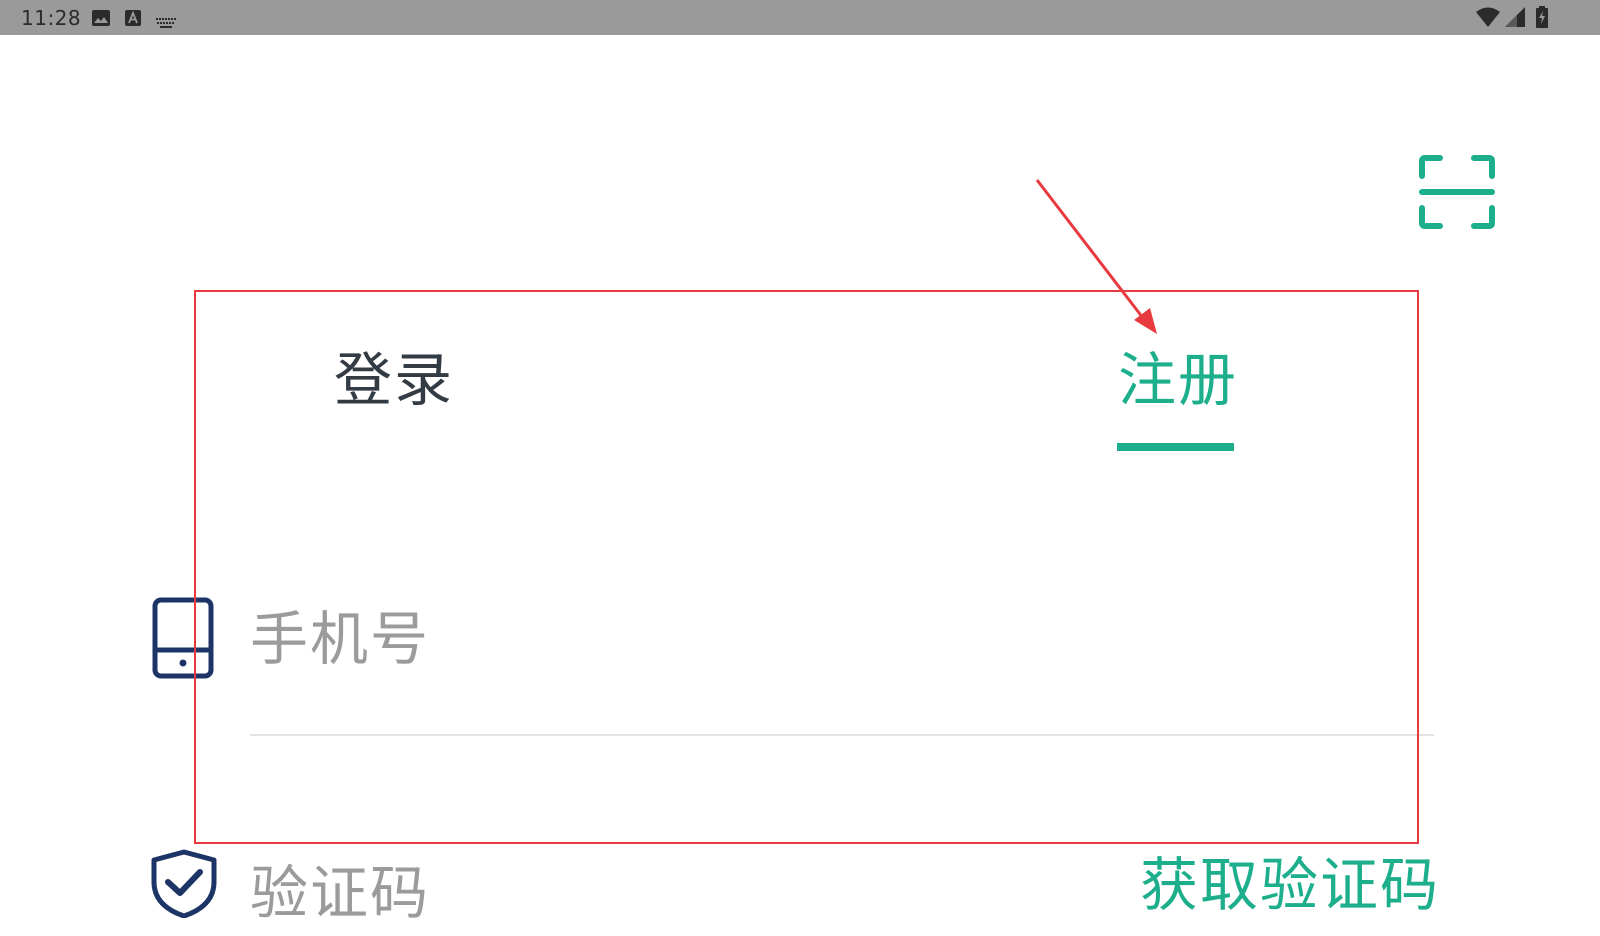 The height and width of the screenshot is (936, 1600). I want to click on get-code-button: 获取验证码, so click(1290, 885).